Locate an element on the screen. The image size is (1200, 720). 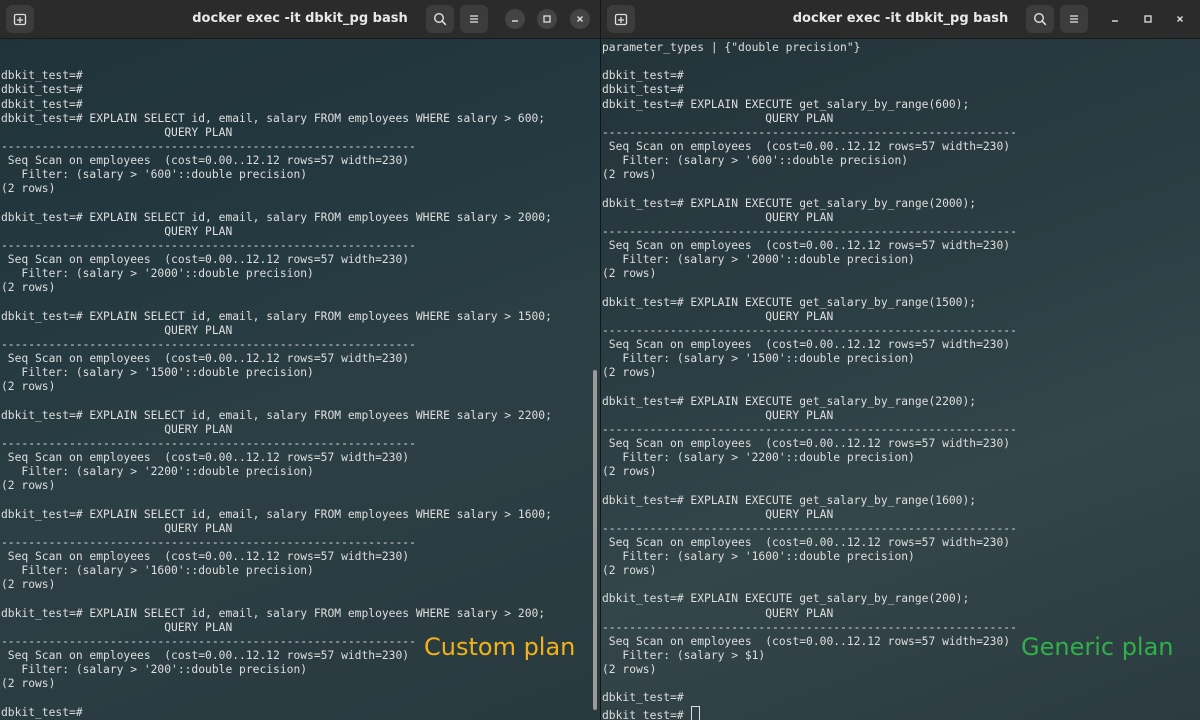
scrollbar-thumb is located at coordinates (595, 540).